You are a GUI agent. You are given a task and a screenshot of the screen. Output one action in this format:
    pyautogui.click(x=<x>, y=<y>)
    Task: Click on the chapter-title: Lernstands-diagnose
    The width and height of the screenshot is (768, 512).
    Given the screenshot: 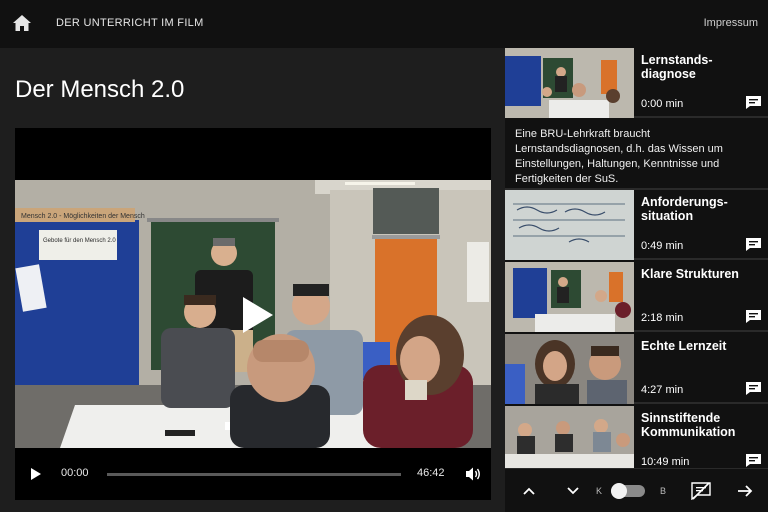 What is the action you would take?
    pyautogui.click(x=677, y=67)
    